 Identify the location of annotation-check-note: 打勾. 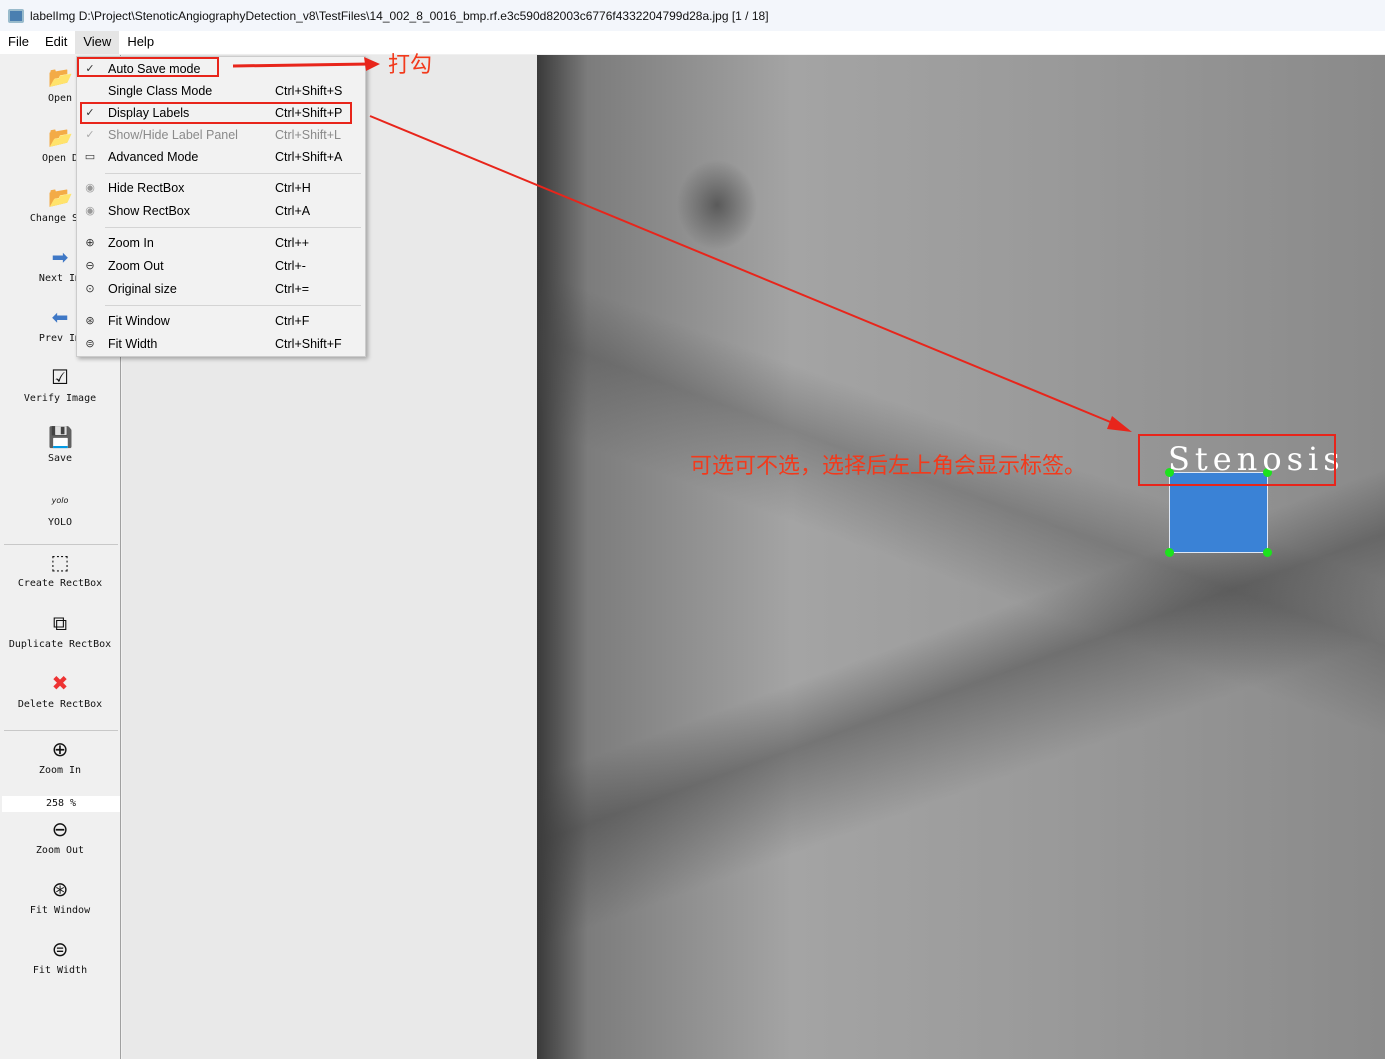
(410, 65).